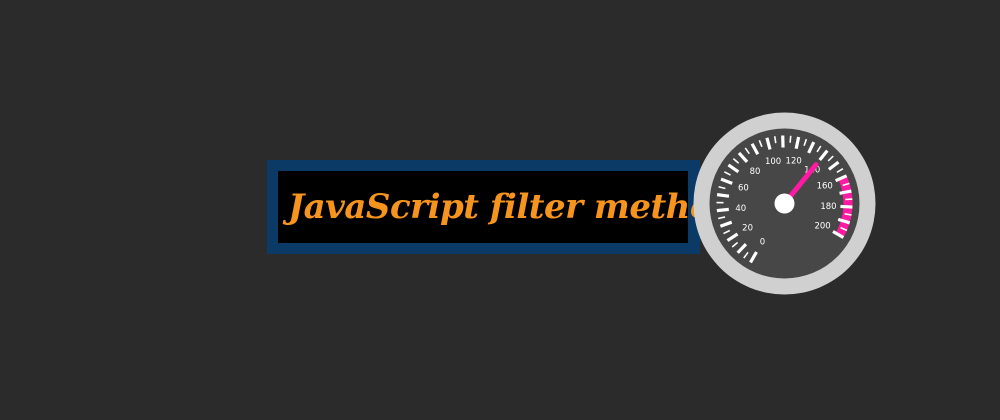 This screenshot has height=420, width=1000. Describe the element at coordinates (512, 207) in the screenshot. I see `page-title: JavaScript filter method` at that location.